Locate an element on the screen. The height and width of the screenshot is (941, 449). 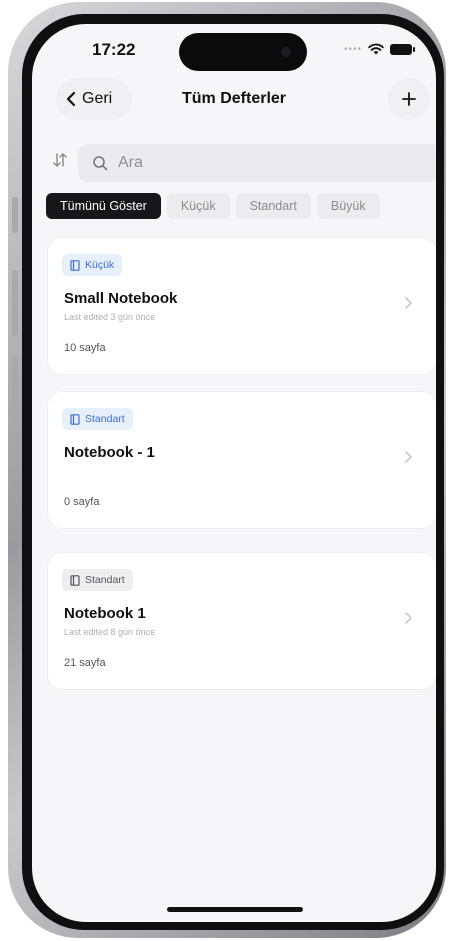
volume-down-button is located at coordinates (15, 389).